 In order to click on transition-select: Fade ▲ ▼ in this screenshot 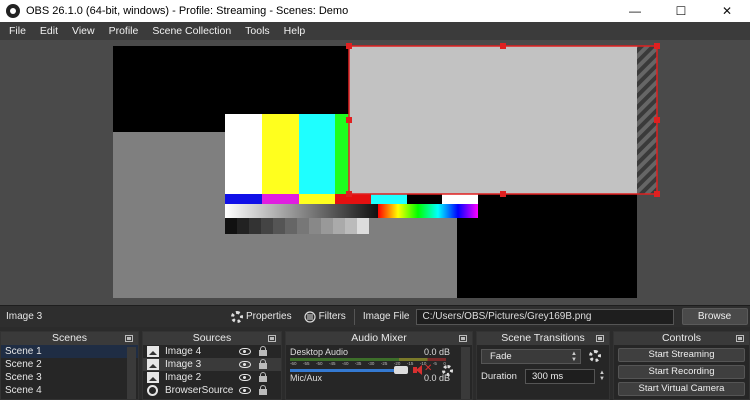, I will do `click(531, 356)`.